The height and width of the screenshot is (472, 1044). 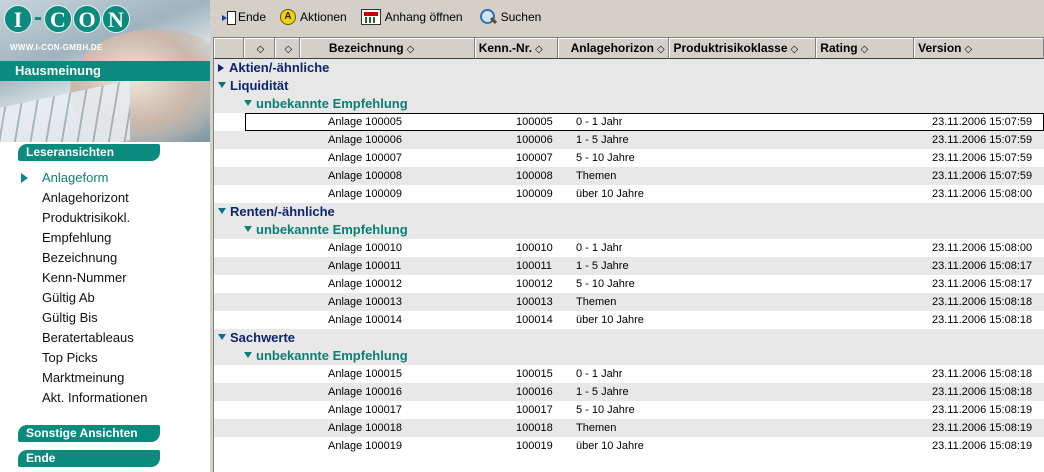 I want to click on sort-diamond-icon: ◇, so click(x=864, y=49).